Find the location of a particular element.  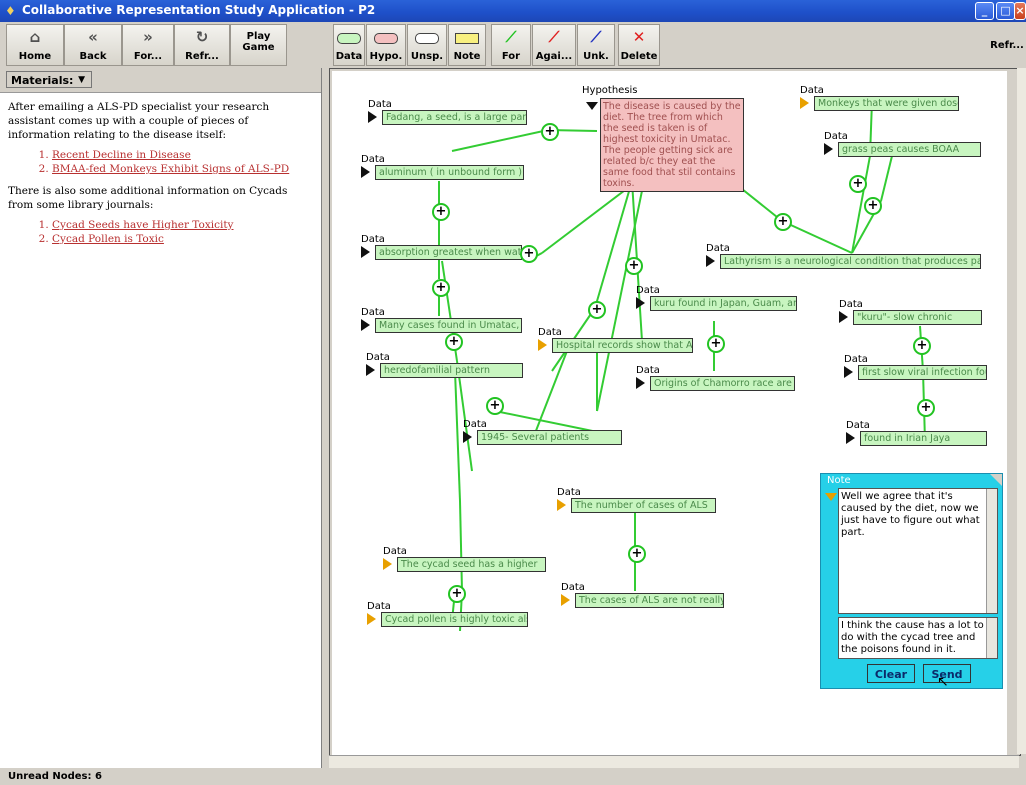

data-node: Data aluminum ( in unbound form ) in is located at coordinates (442, 167).